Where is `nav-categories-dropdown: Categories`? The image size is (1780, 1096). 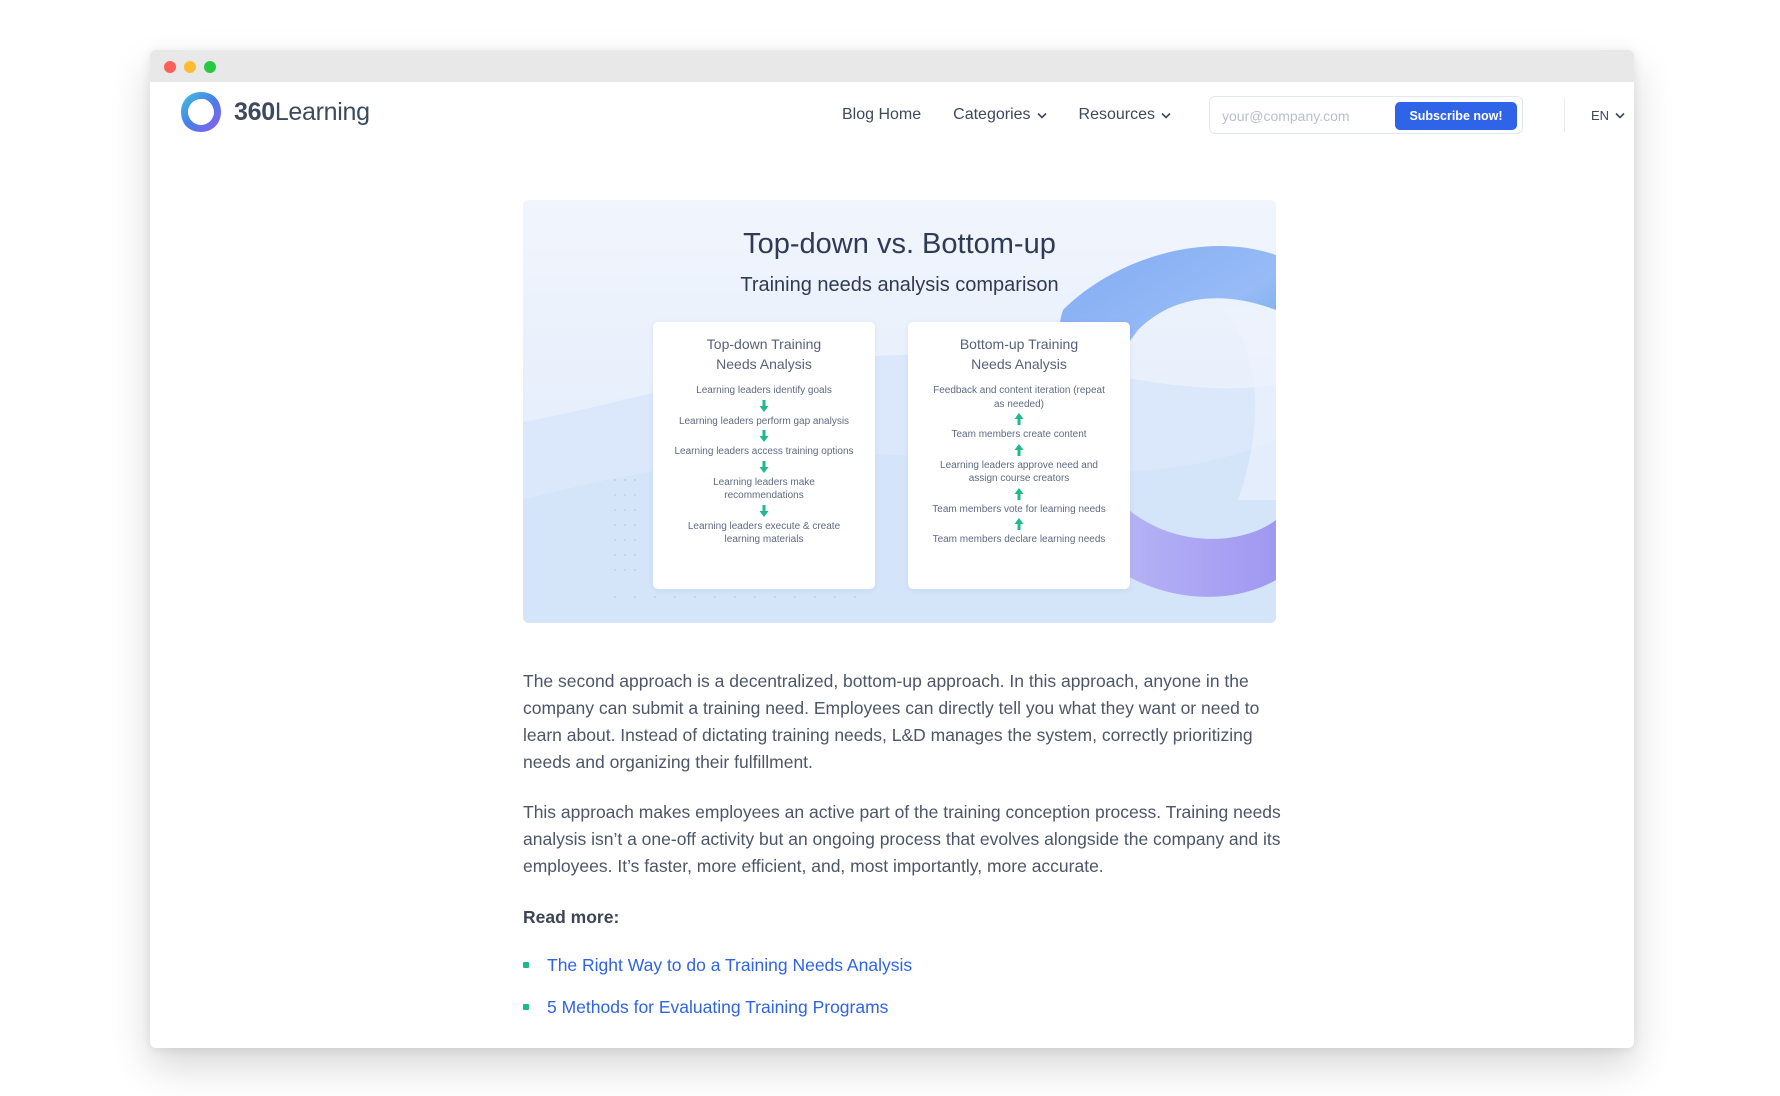
nav-categories-dropdown: Categories is located at coordinates (1000, 115).